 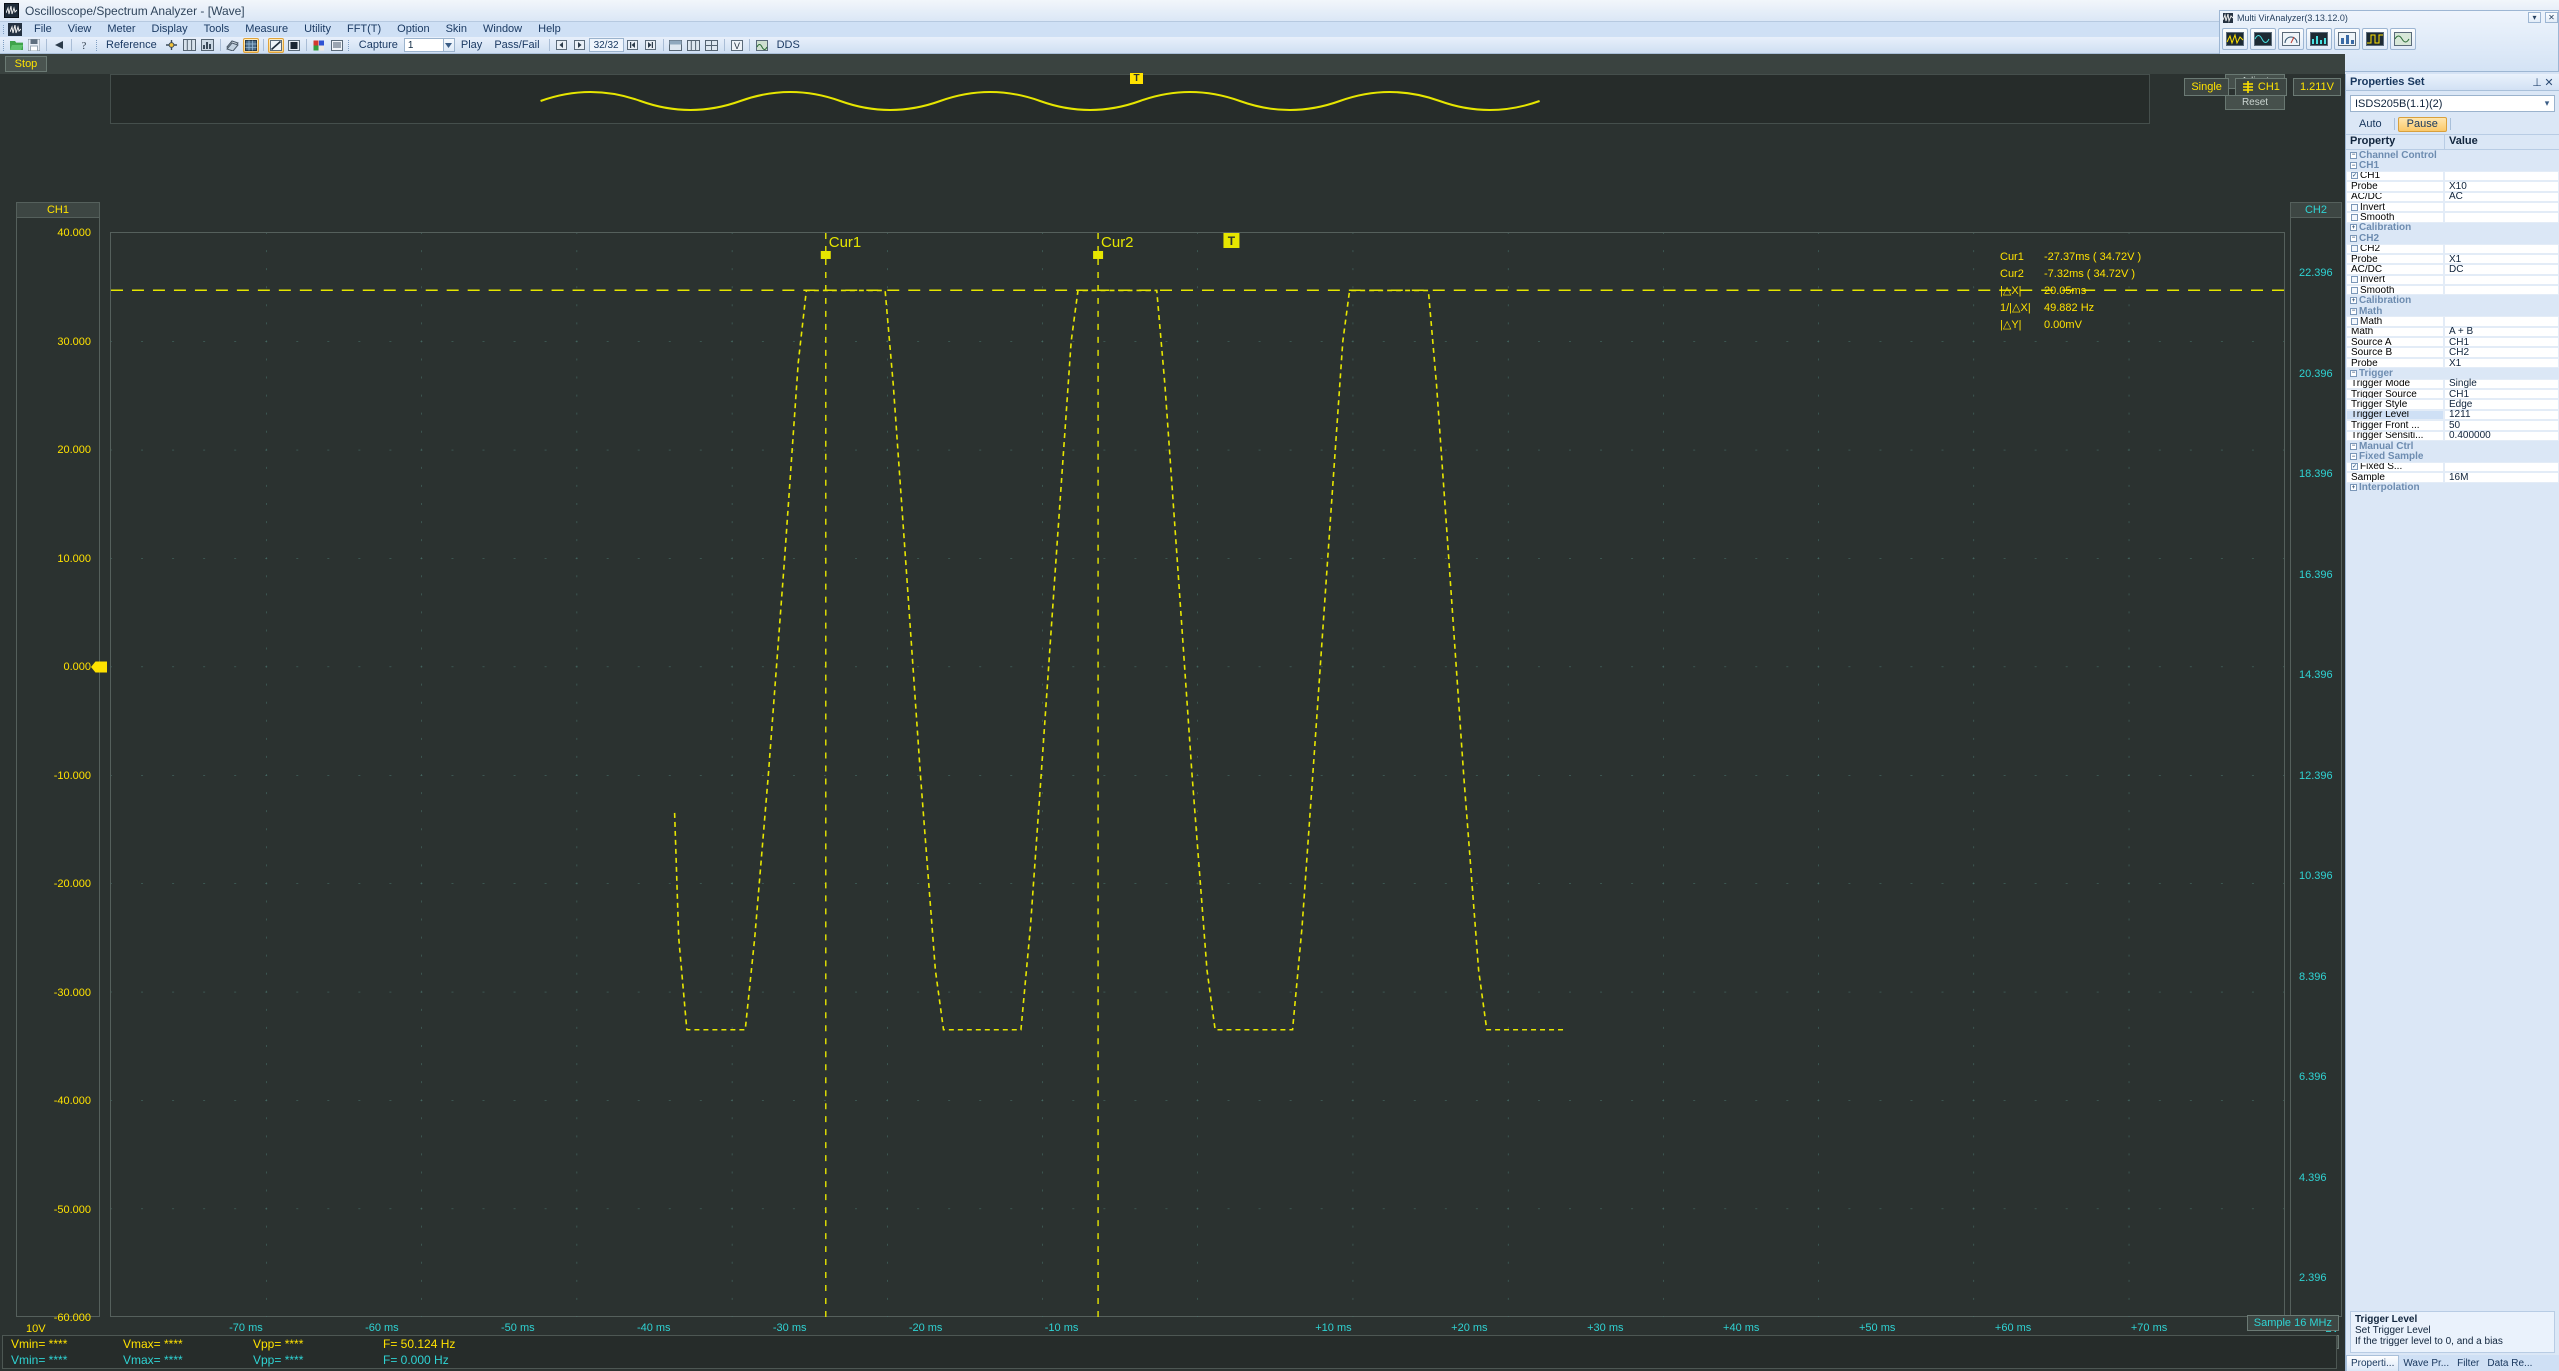 I want to click on property-row: Trigger Style Edge, so click(x=2452, y=404).